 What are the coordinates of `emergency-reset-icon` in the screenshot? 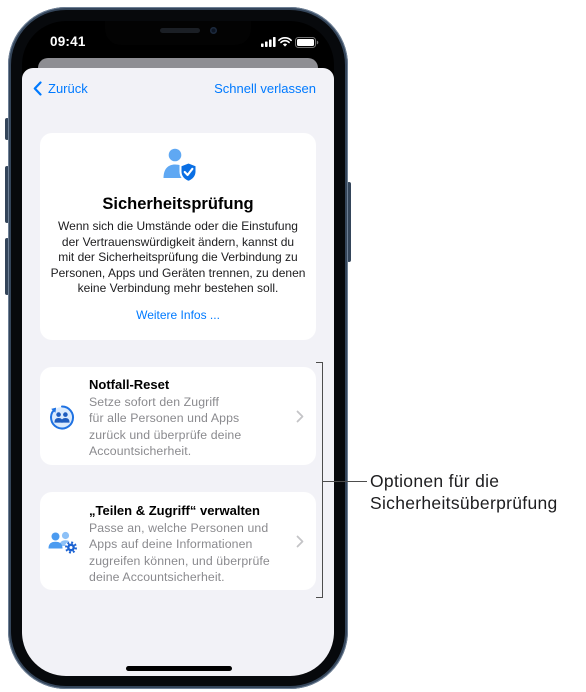 It's located at (62, 417).